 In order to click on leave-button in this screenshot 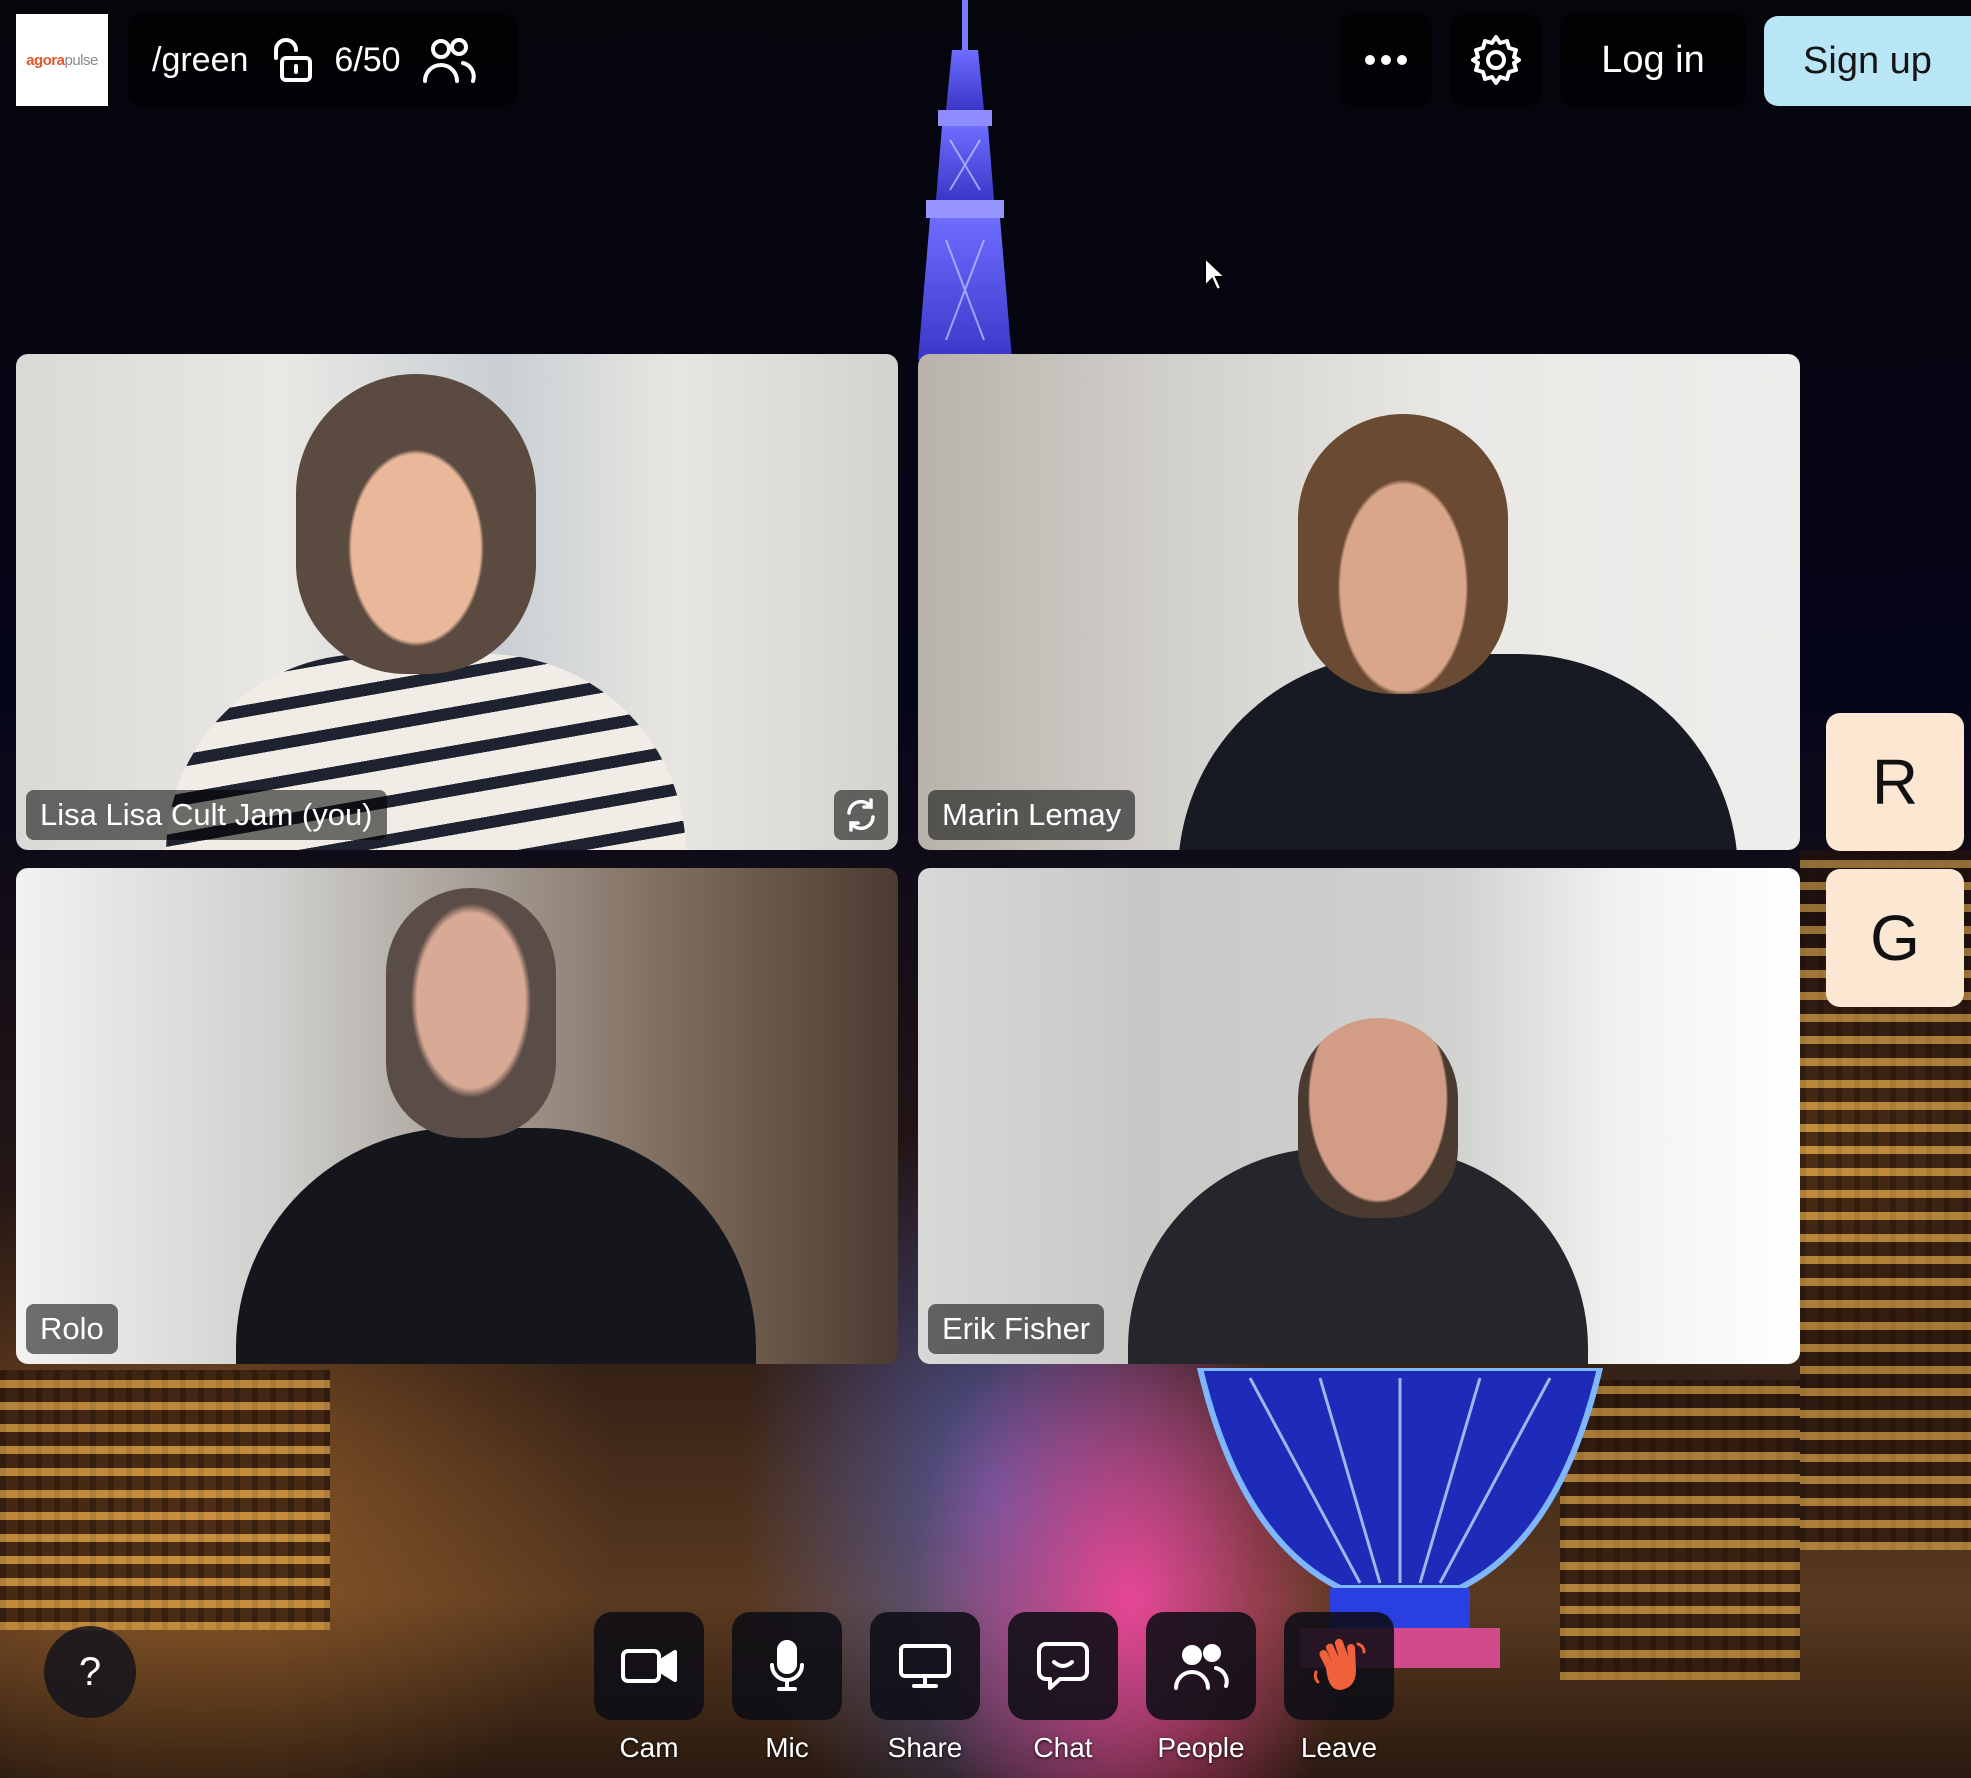, I will do `click(1339, 1666)`.